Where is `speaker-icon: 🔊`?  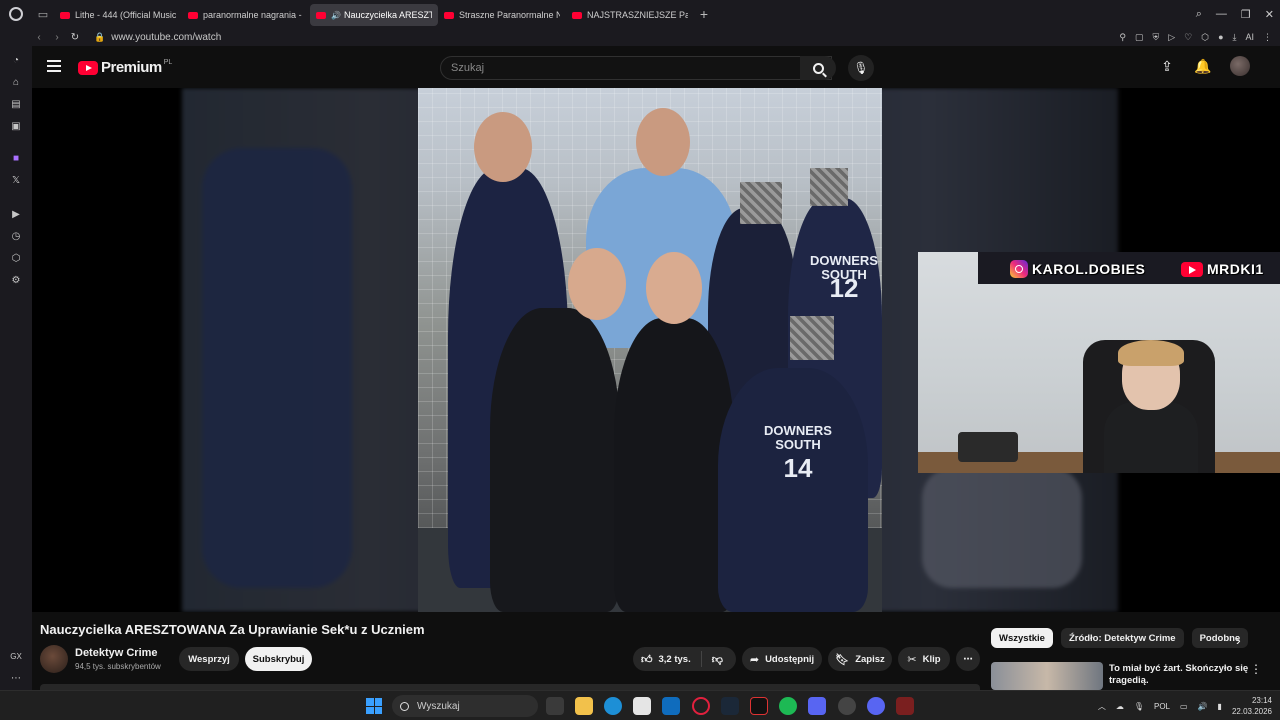 speaker-icon: 🔊 is located at coordinates (336, 15).